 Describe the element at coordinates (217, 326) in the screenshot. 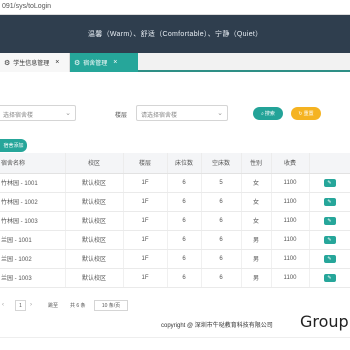

I see `copyright-text: copyright @ 深圳市牛哒教育科技有限公司` at that location.